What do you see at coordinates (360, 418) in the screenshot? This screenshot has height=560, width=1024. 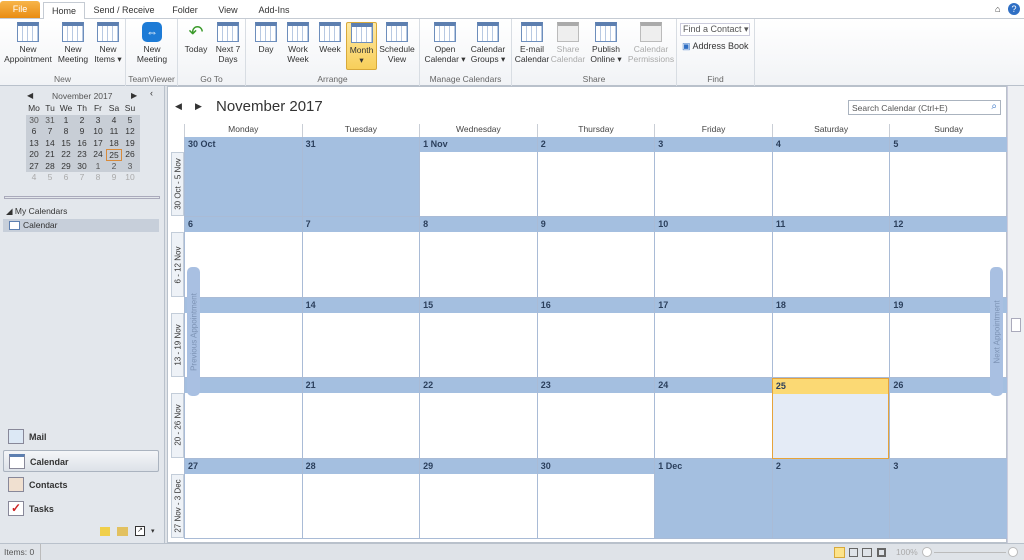 I see `day-cell: 21` at bounding box center [360, 418].